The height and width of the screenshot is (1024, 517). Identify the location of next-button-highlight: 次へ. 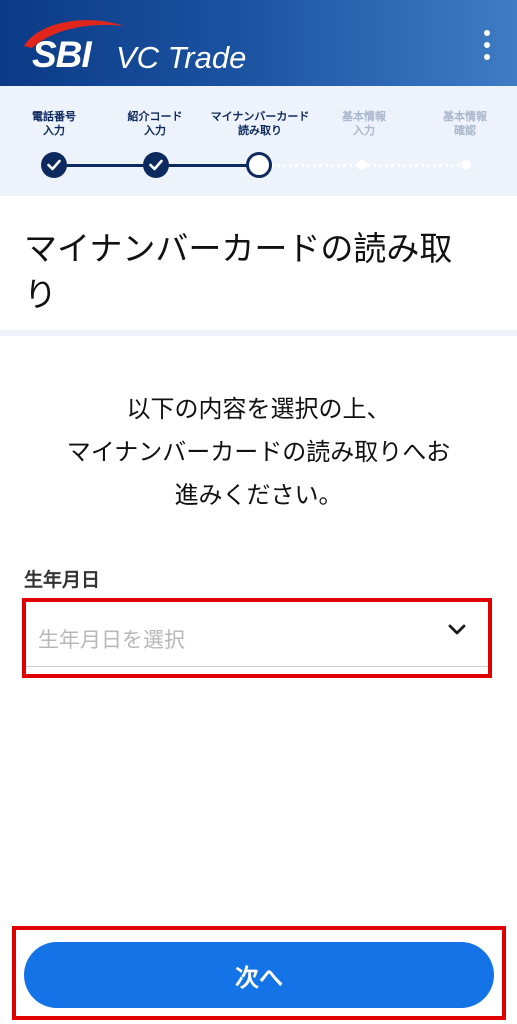
(259, 973).